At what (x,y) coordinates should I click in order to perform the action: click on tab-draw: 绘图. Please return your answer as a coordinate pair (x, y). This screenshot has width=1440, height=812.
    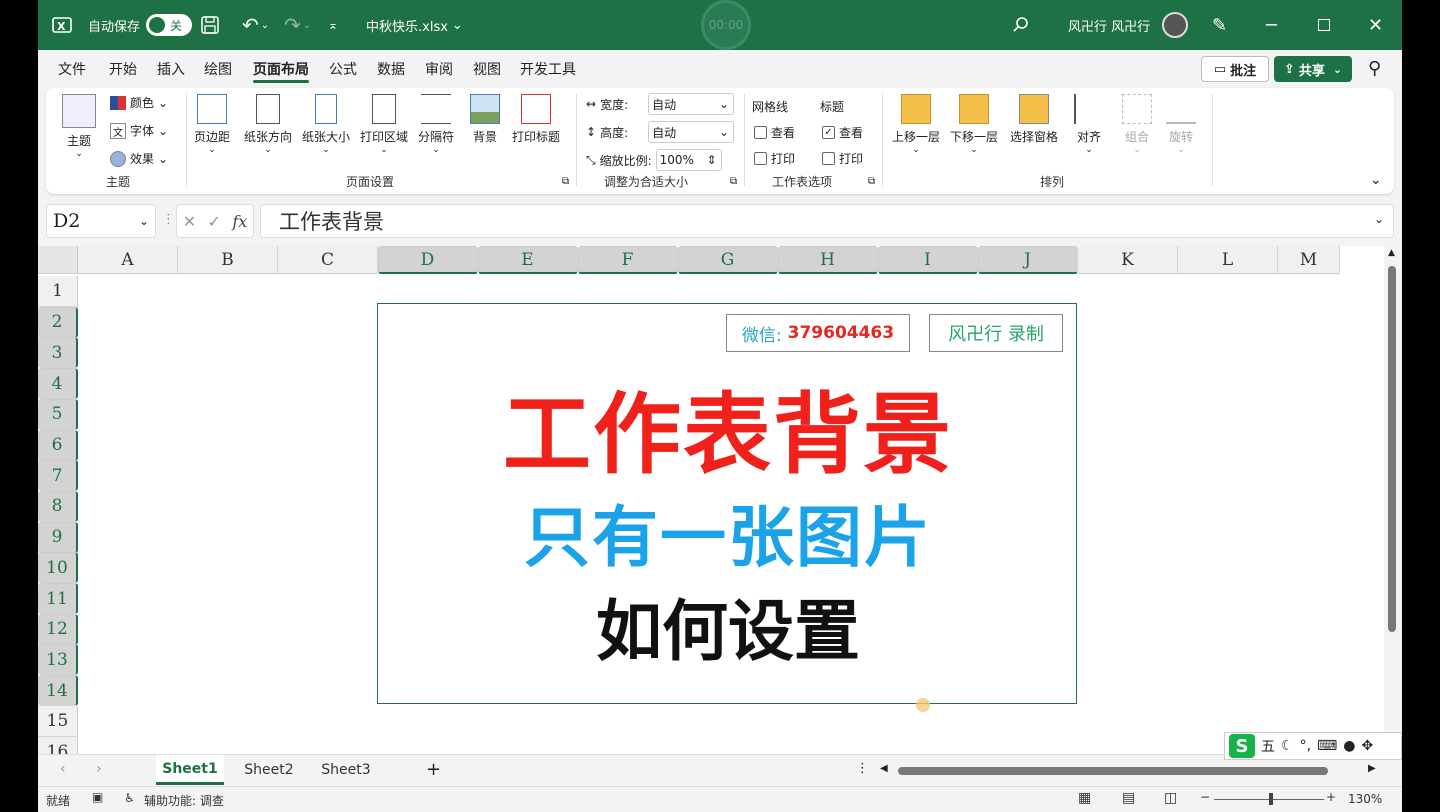
    Looking at the image, I should click on (218, 69).